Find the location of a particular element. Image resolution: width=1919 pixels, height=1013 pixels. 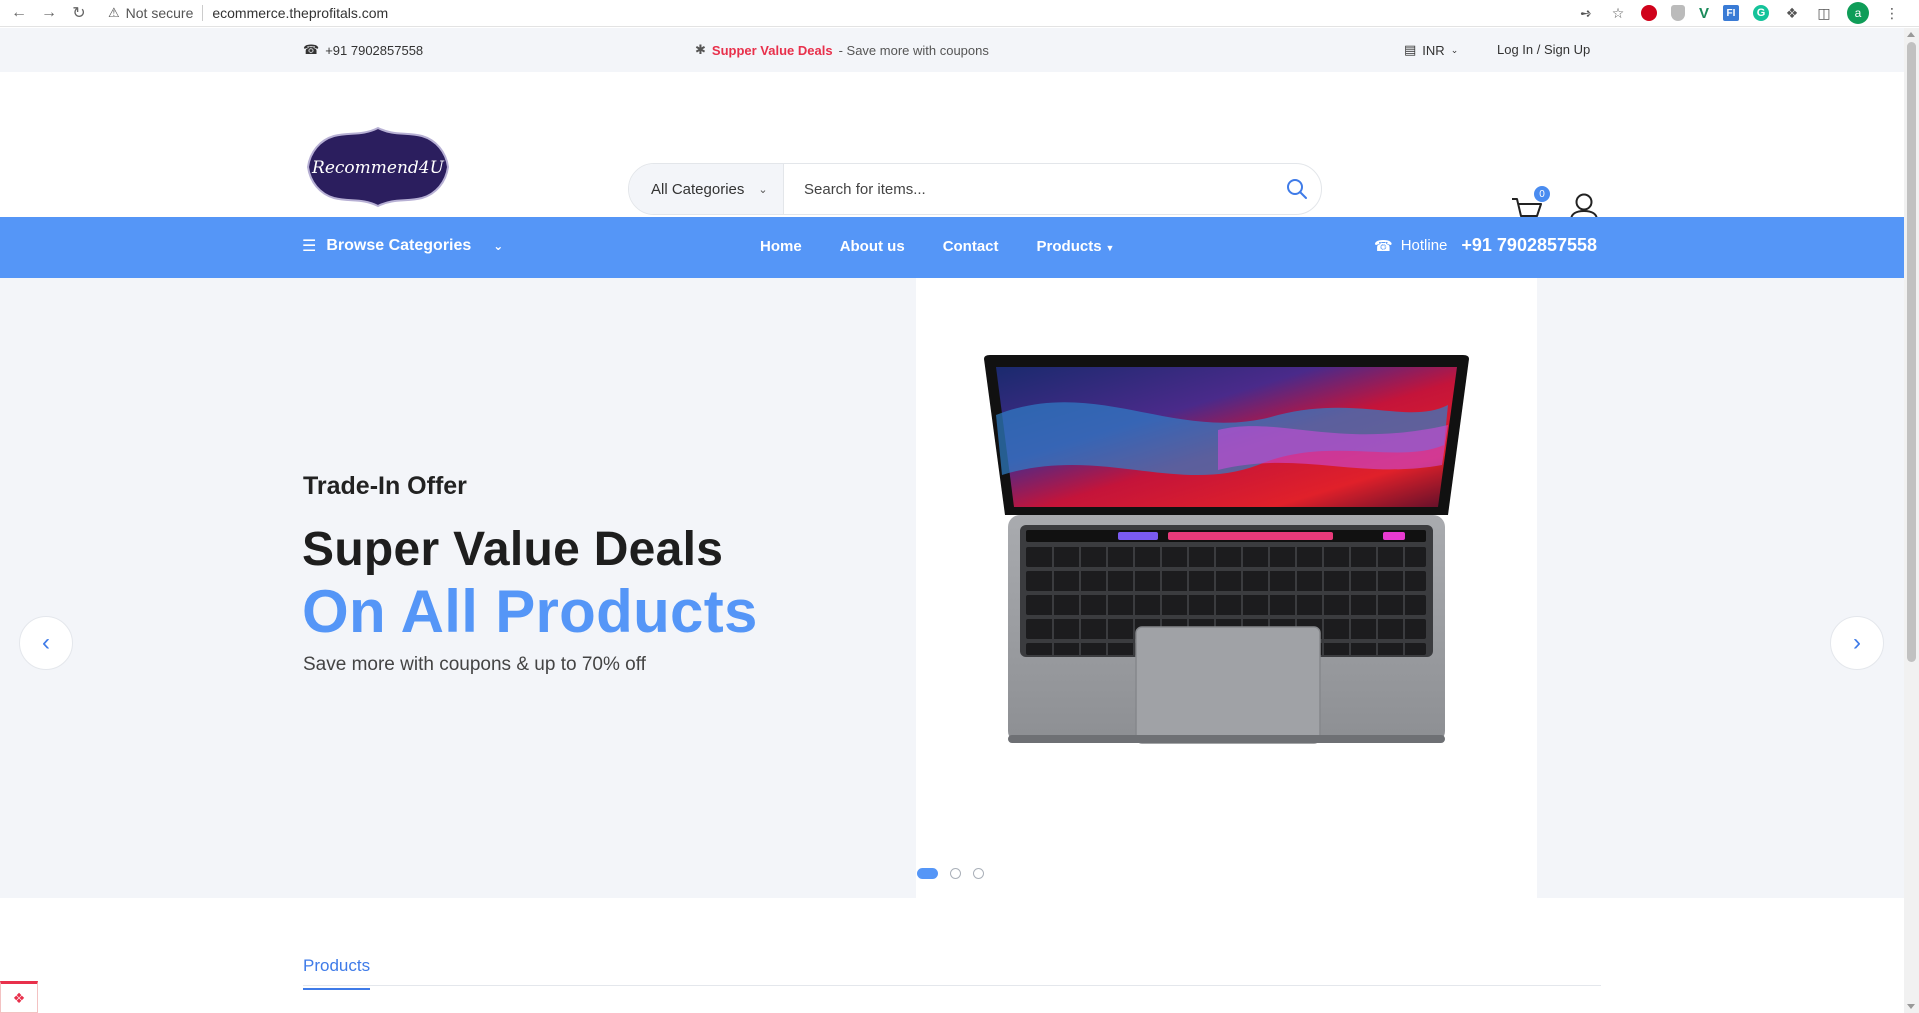

currency-label: INR is located at coordinates (1433, 50).